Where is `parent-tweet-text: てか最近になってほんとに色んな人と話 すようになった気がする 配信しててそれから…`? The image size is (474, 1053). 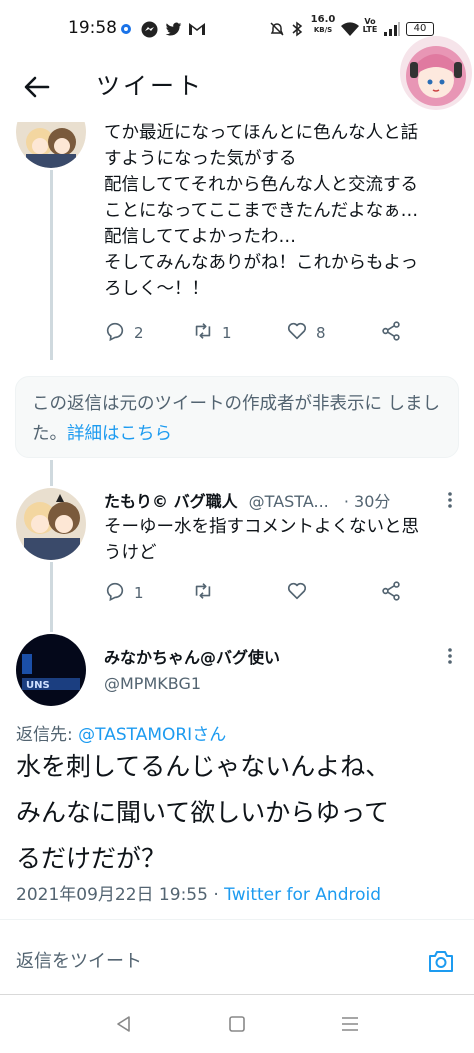
parent-tweet-text: てか最近になってほんとに色んな人と話 すようになった気がする 配信しててそれから… is located at coordinates (261, 211).